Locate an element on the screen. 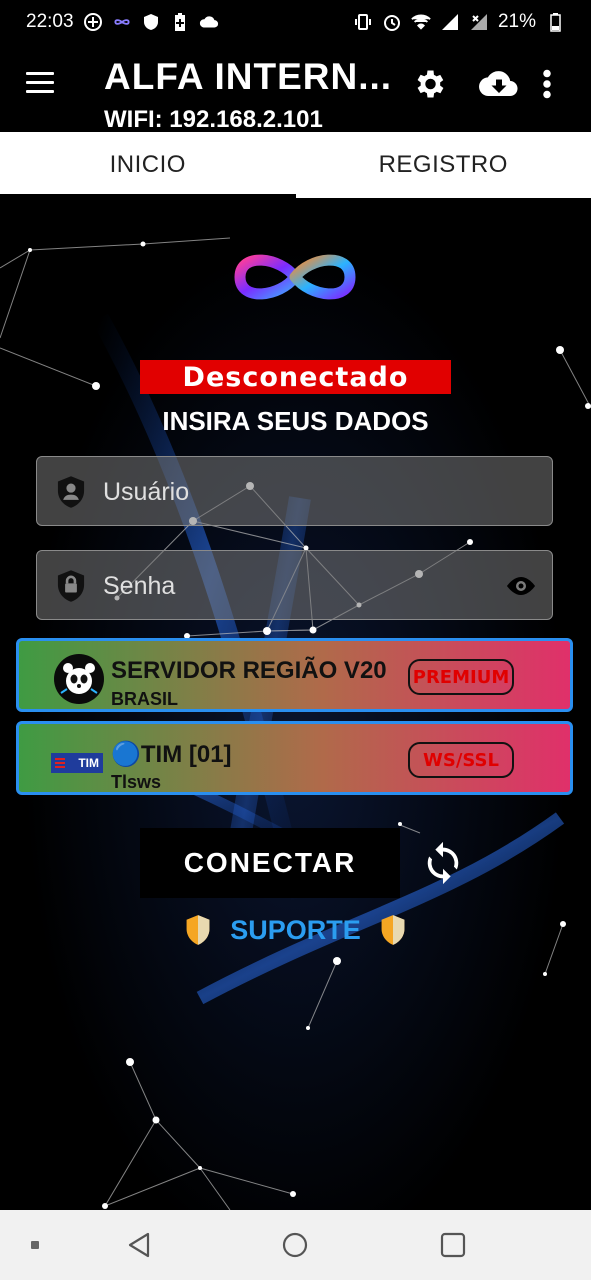 The width and height of the screenshot is (591, 1280). tab-inicio: INICIO is located at coordinates (148, 165).